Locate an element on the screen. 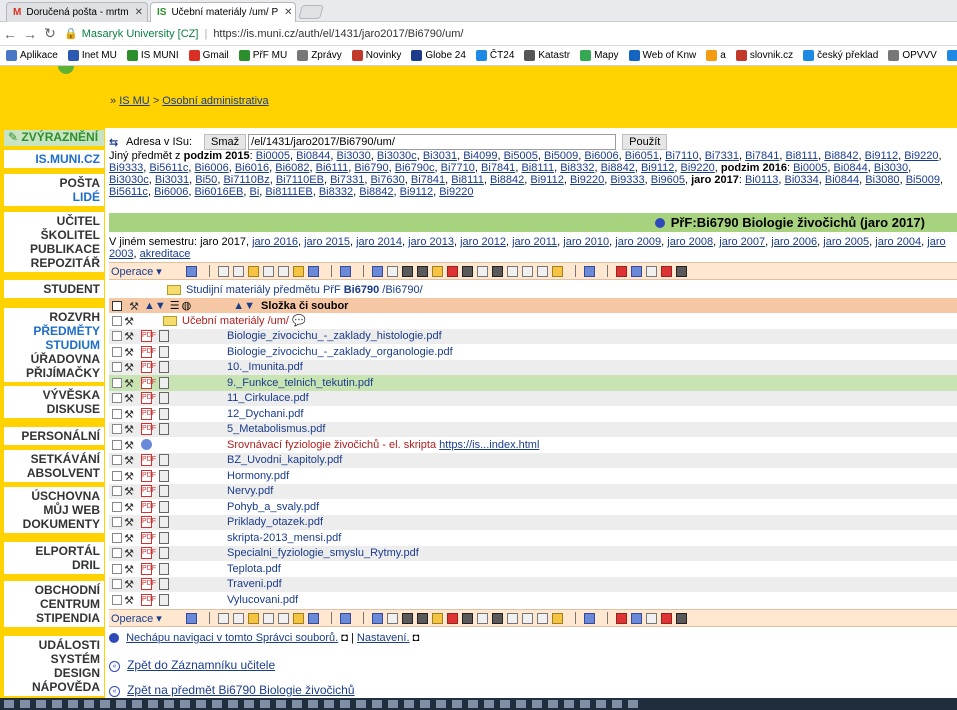 The height and width of the screenshot is (710, 957). address-input: /el/1431/jaro2017/Bi6790/um/ is located at coordinates (432, 142).